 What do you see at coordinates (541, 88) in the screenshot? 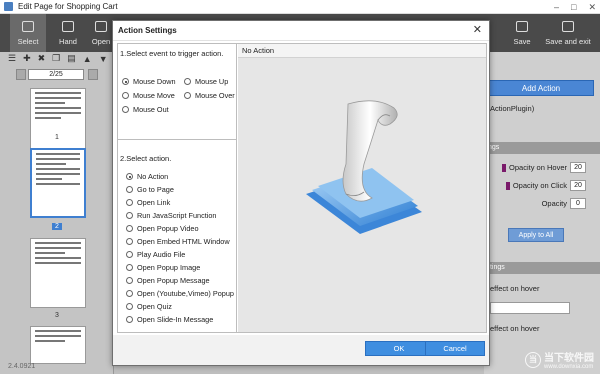
I see `add-action-button: Add Action` at bounding box center [541, 88].